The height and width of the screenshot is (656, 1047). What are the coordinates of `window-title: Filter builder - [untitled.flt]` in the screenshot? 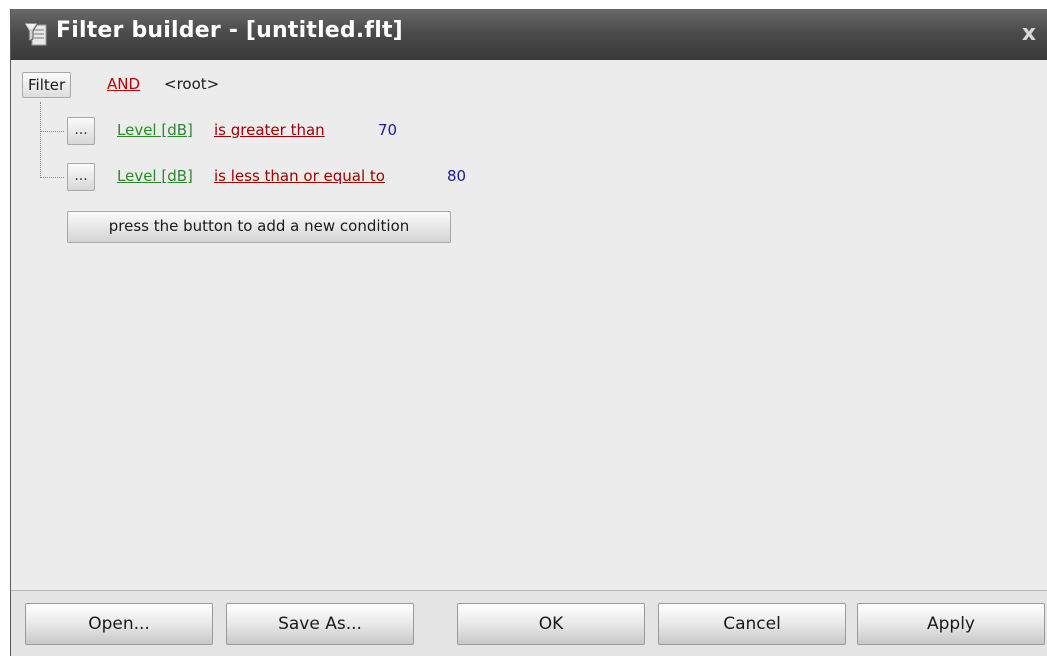 It's located at (229, 30).